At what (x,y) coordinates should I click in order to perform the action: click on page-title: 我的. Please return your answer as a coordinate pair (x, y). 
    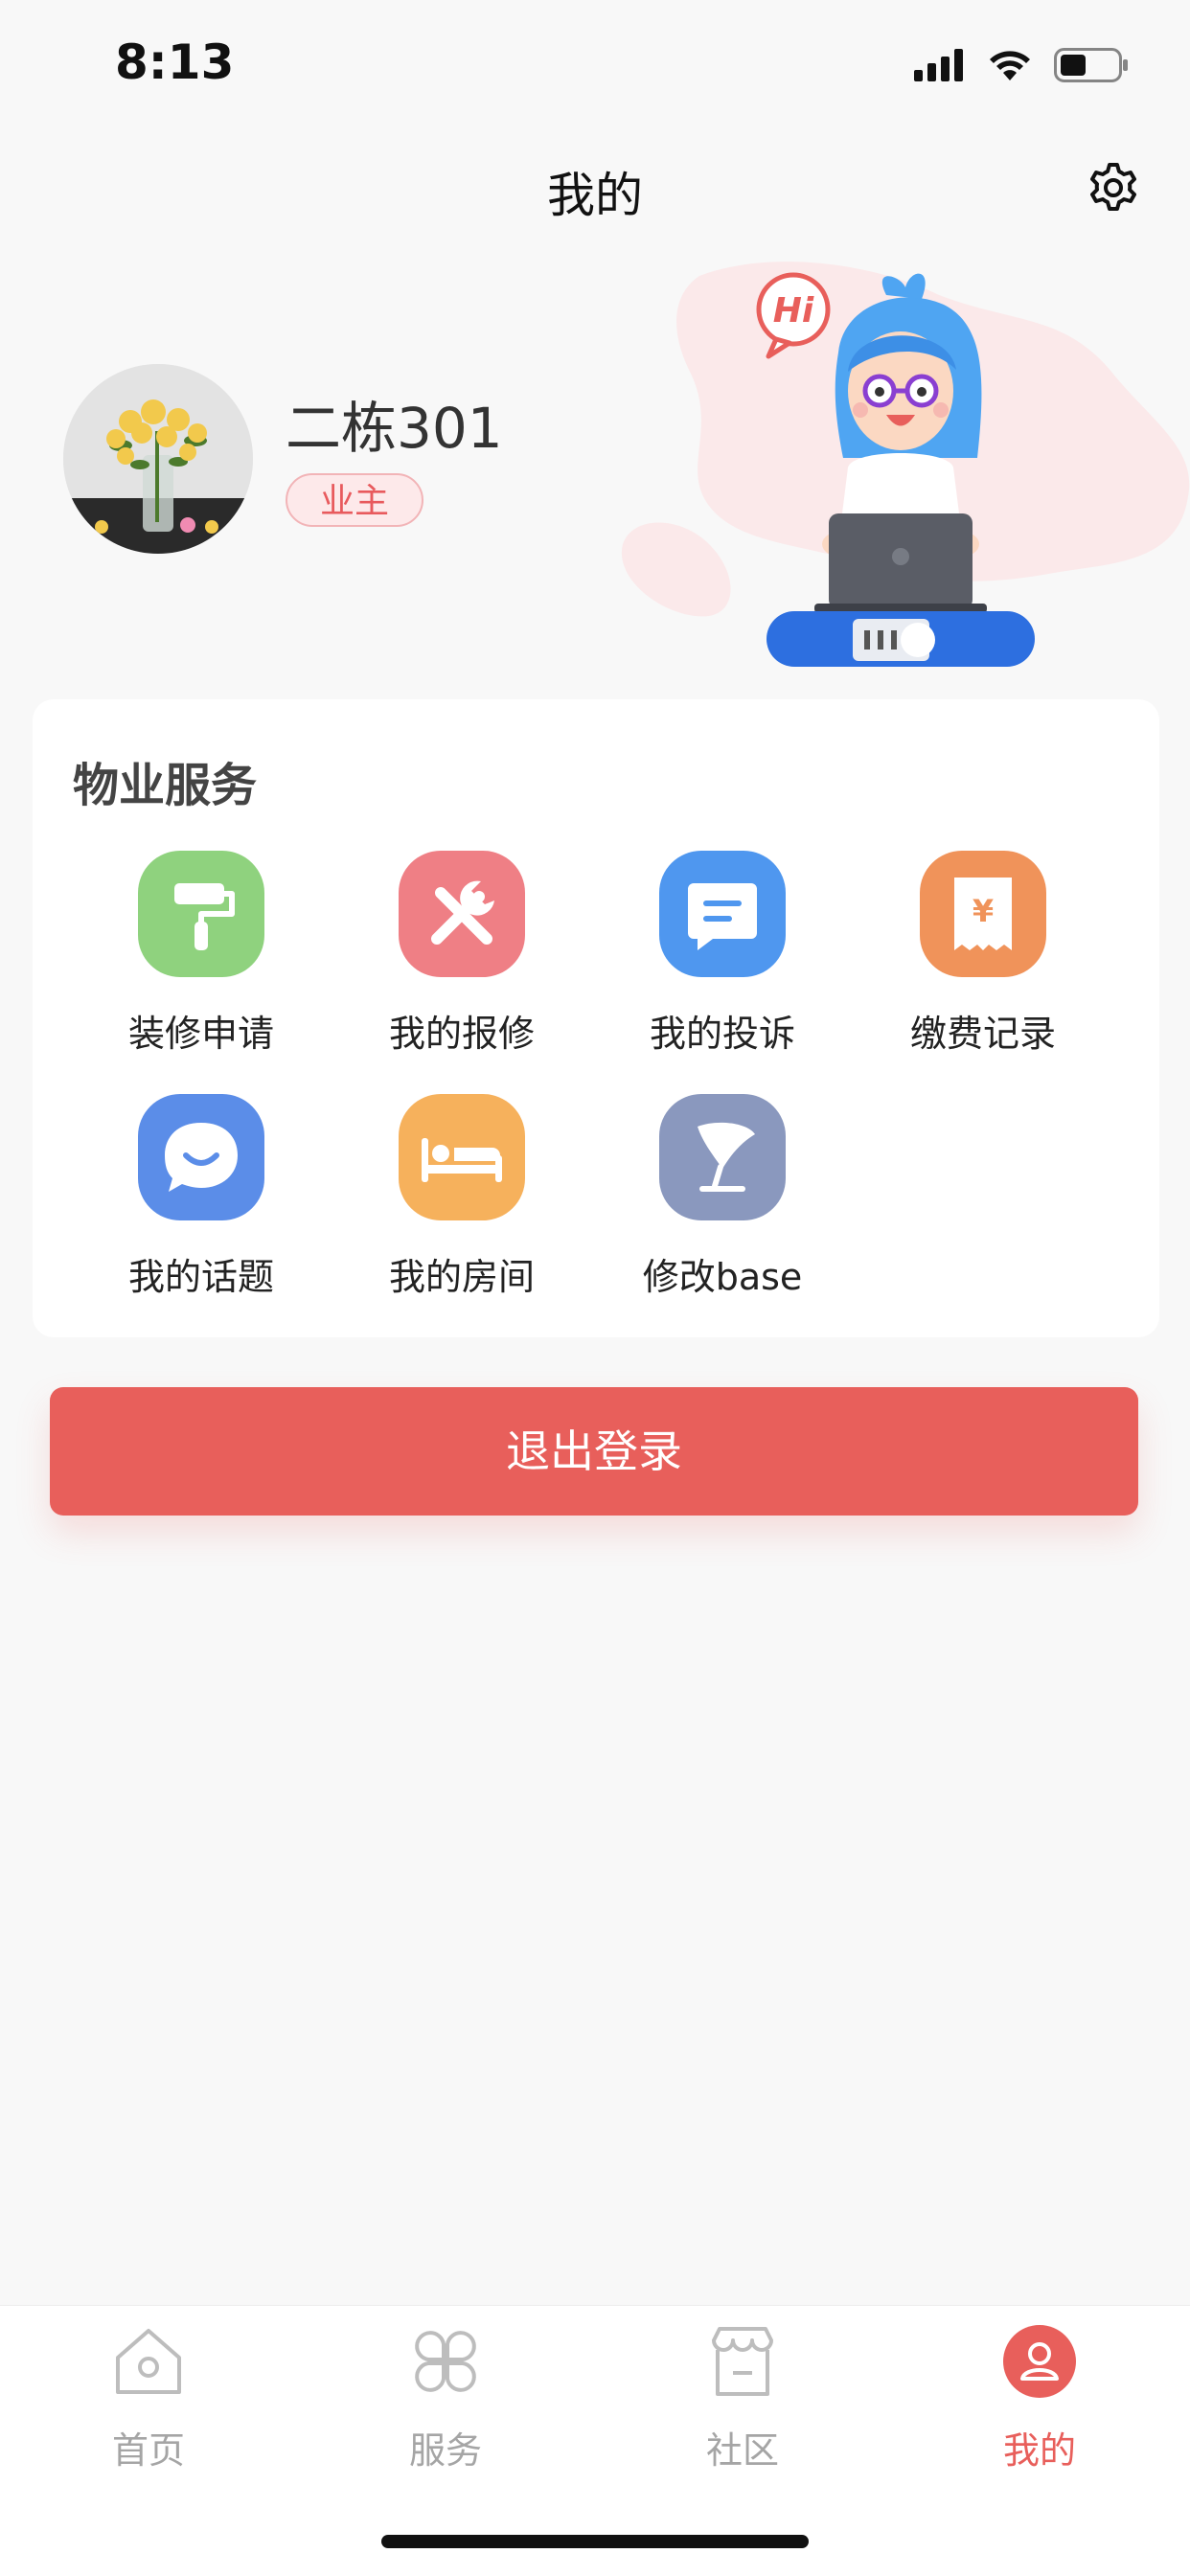
    Looking at the image, I should click on (595, 195).